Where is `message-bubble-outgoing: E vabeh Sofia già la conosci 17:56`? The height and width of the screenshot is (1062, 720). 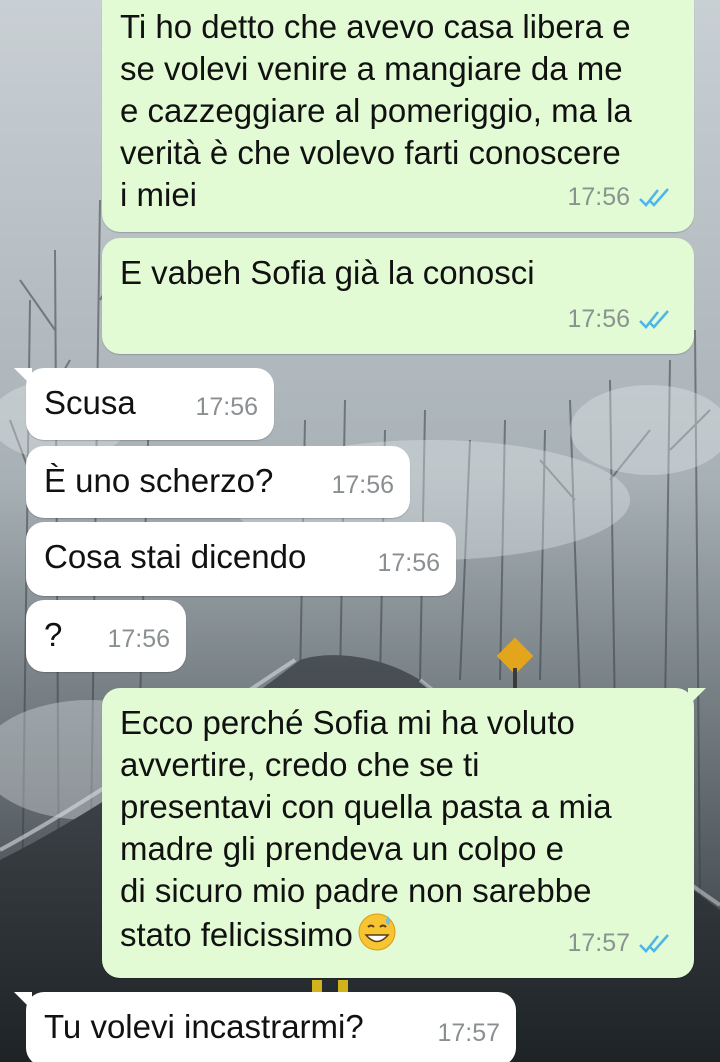 message-bubble-outgoing: E vabeh Sofia già la conosci 17:56 is located at coordinates (398, 296).